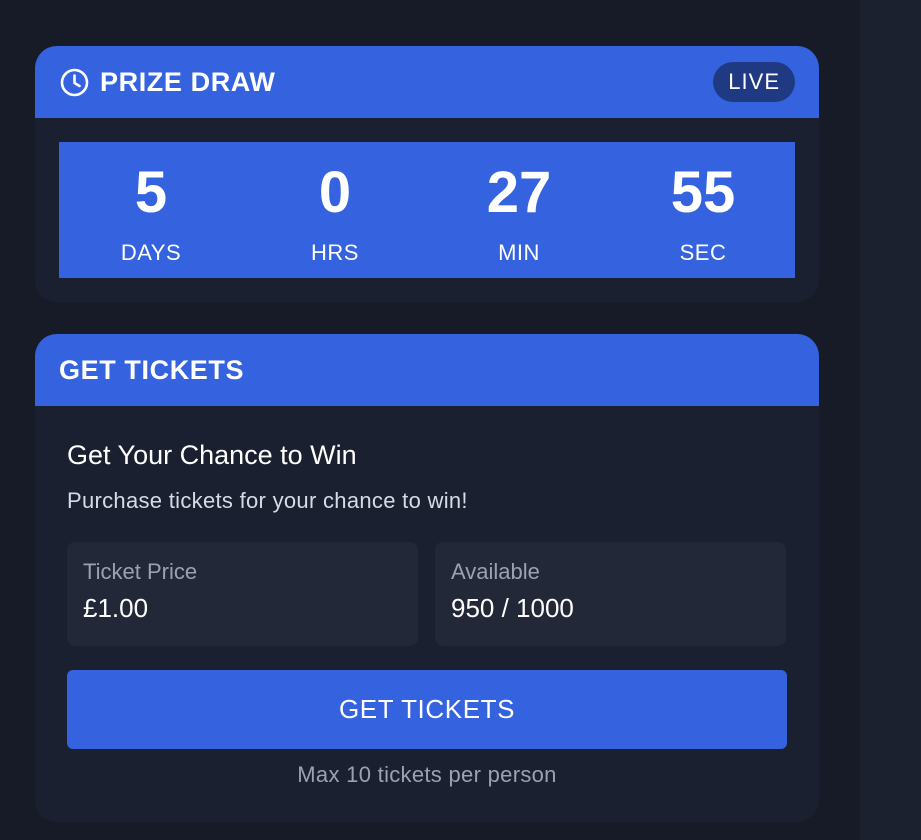 The width and height of the screenshot is (921, 840). What do you see at coordinates (427, 370) in the screenshot?
I see `get-tickets-header: GET TICKETS` at bounding box center [427, 370].